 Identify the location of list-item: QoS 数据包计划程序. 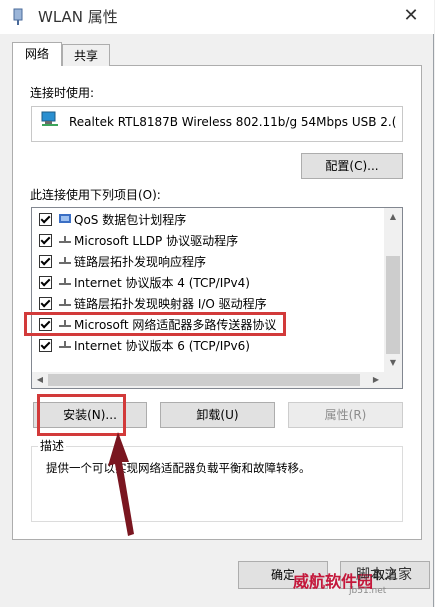
(203, 219).